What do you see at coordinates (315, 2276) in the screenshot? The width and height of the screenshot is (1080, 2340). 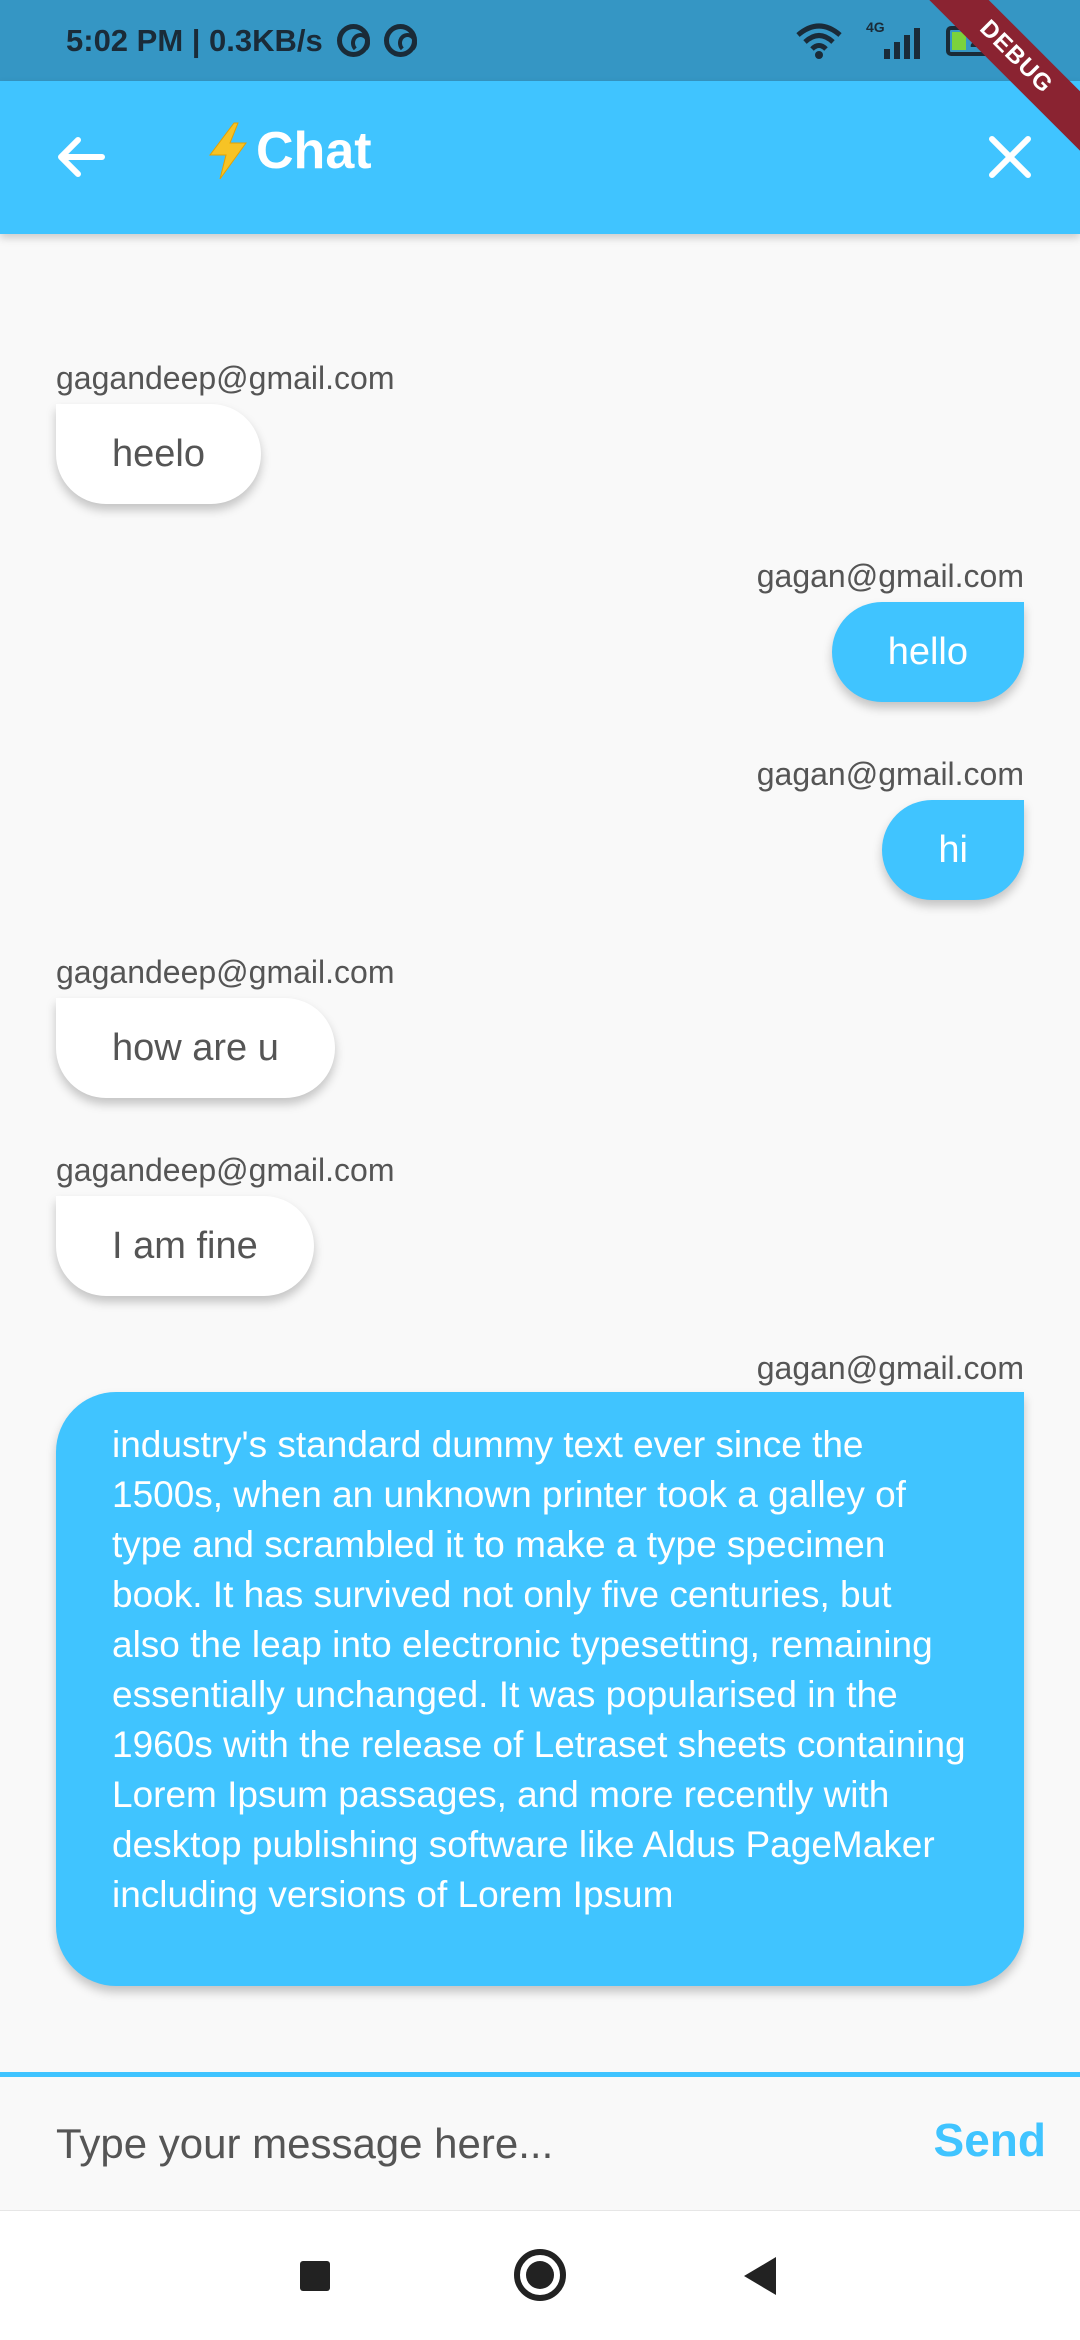 I see `recents-icon` at bounding box center [315, 2276].